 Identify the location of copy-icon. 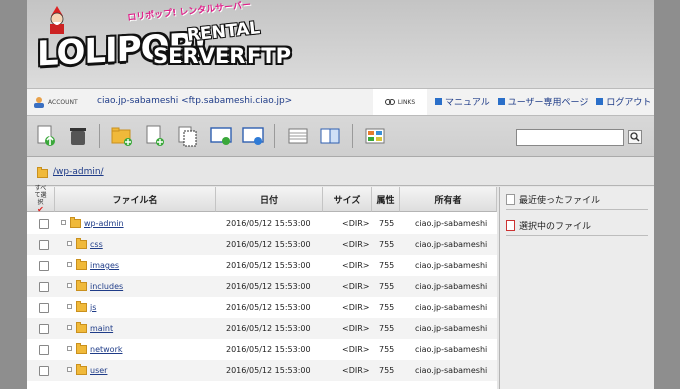
(188, 136).